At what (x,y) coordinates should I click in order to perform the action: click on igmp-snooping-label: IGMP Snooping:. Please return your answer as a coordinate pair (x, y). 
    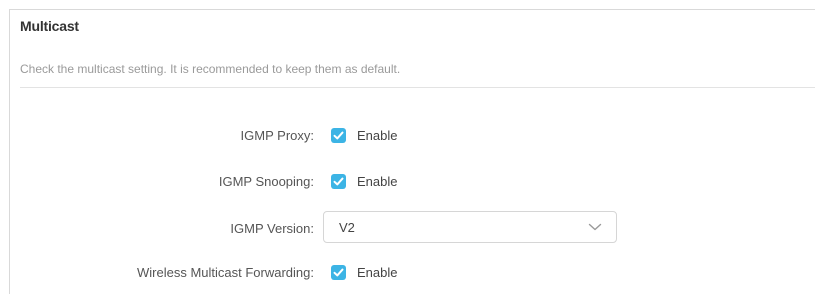
    Looking at the image, I should click on (266, 181).